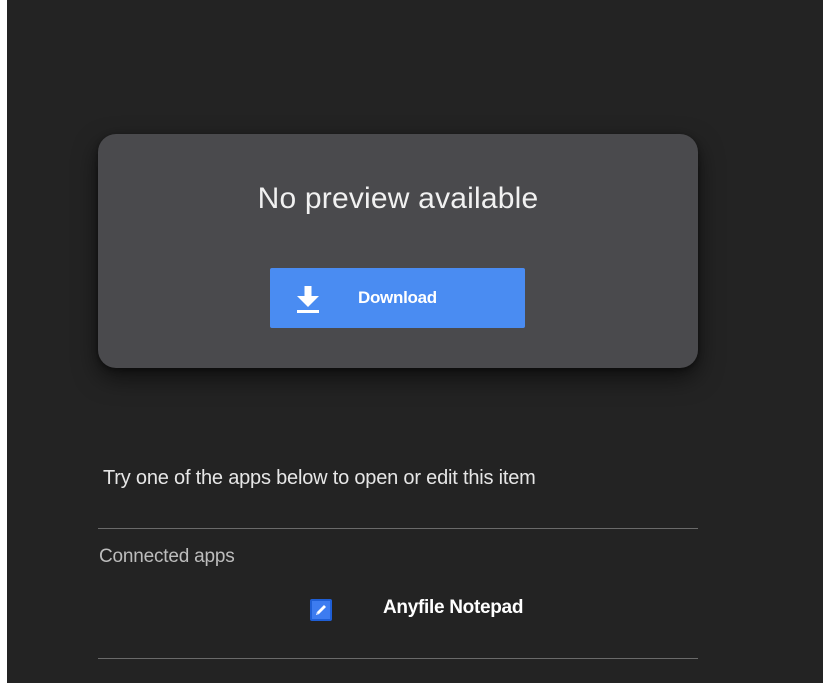 The height and width of the screenshot is (683, 823). I want to click on download-button: Download, so click(397, 298).